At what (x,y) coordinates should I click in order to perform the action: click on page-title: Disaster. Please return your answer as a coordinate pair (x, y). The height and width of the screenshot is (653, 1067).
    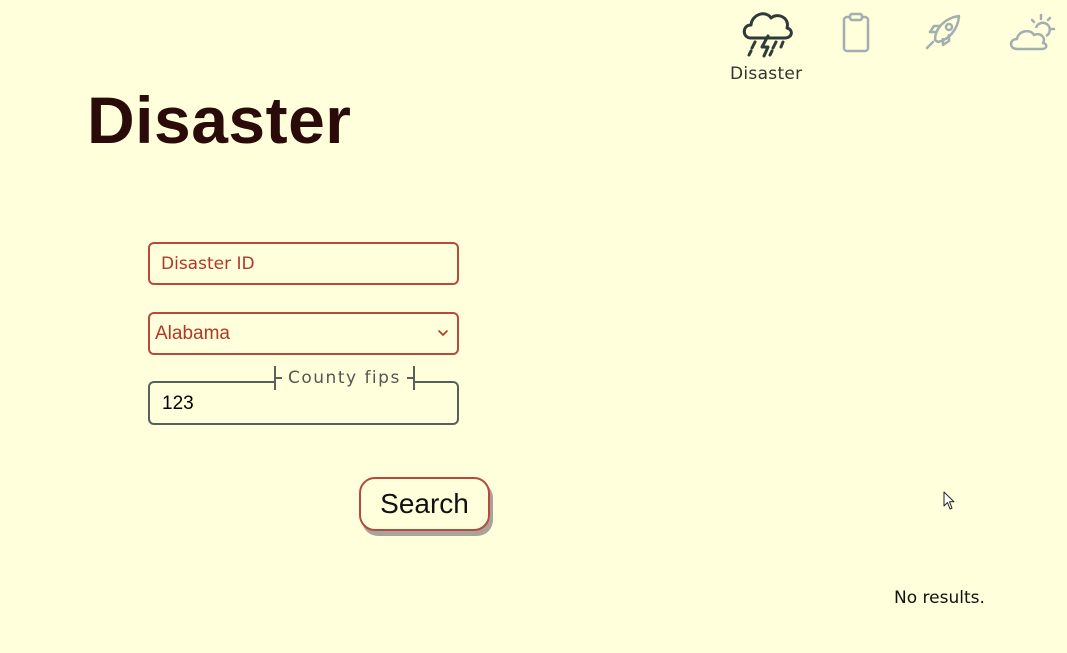
    Looking at the image, I should click on (219, 120).